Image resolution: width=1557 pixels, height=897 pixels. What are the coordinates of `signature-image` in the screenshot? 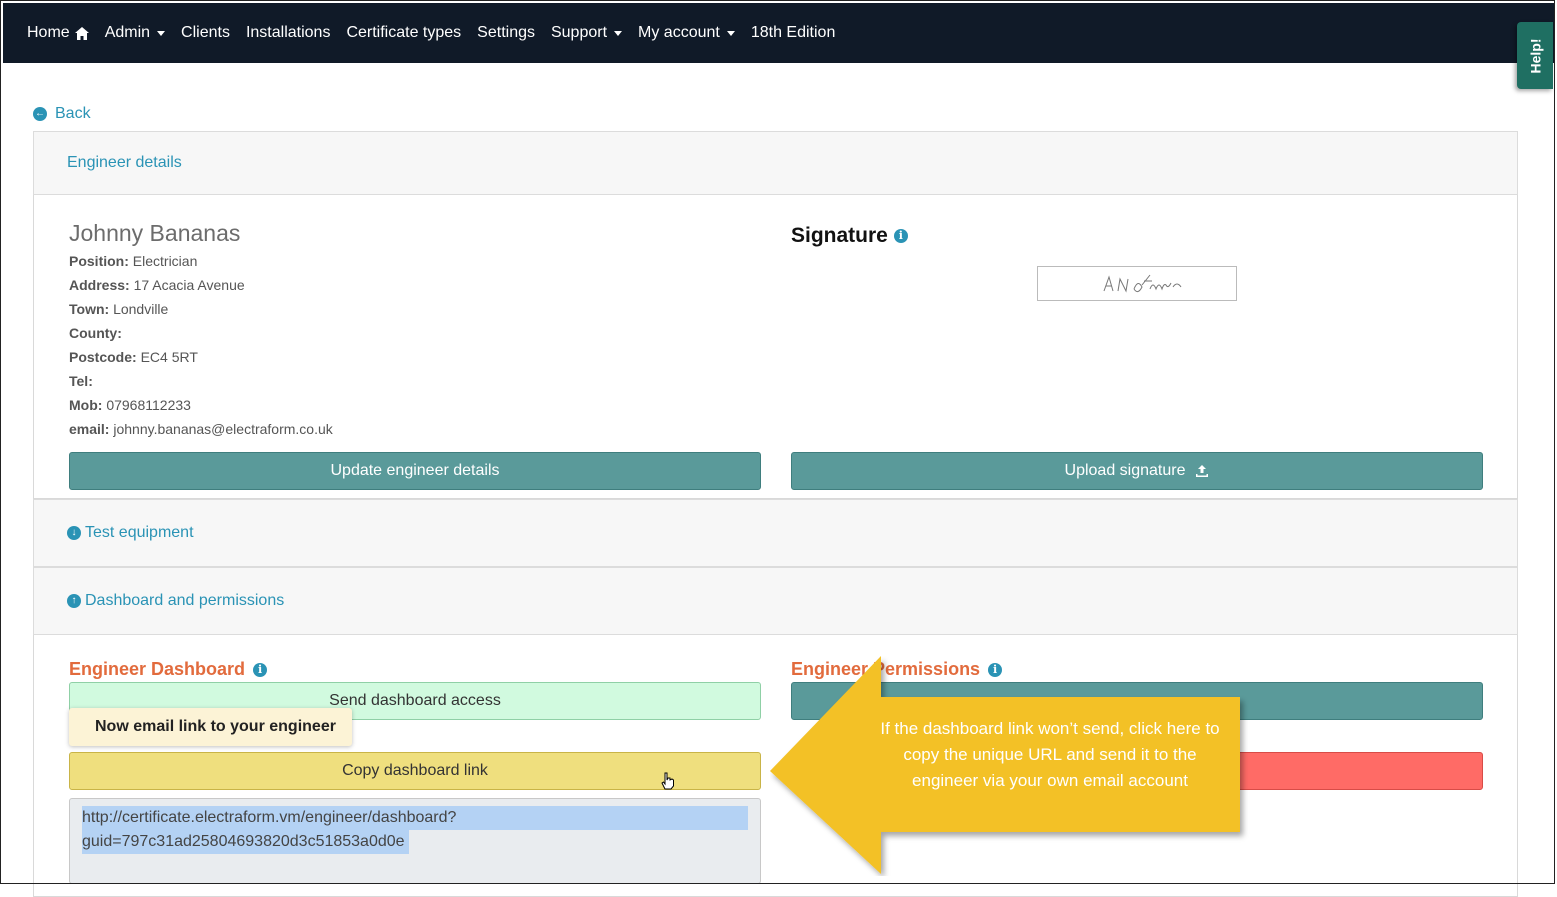 It's located at (1137, 283).